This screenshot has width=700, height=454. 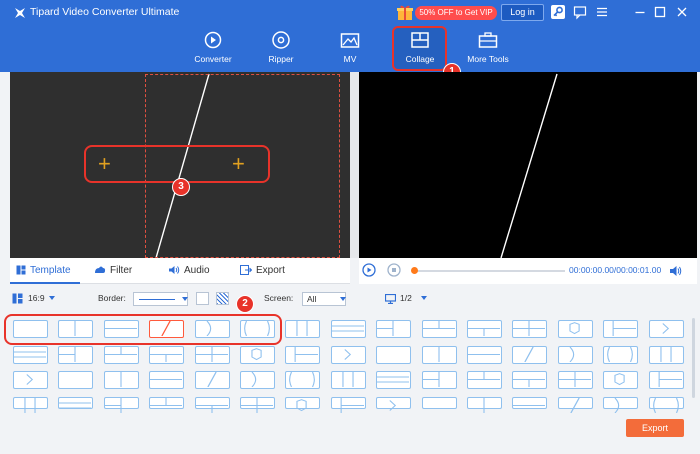 What do you see at coordinates (558, 12) in the screenshot?
I see `key-icon` at bounding box center [558, 12].